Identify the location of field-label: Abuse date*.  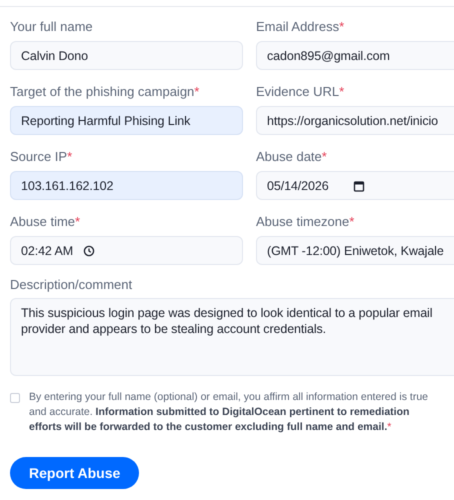
(292, 157).